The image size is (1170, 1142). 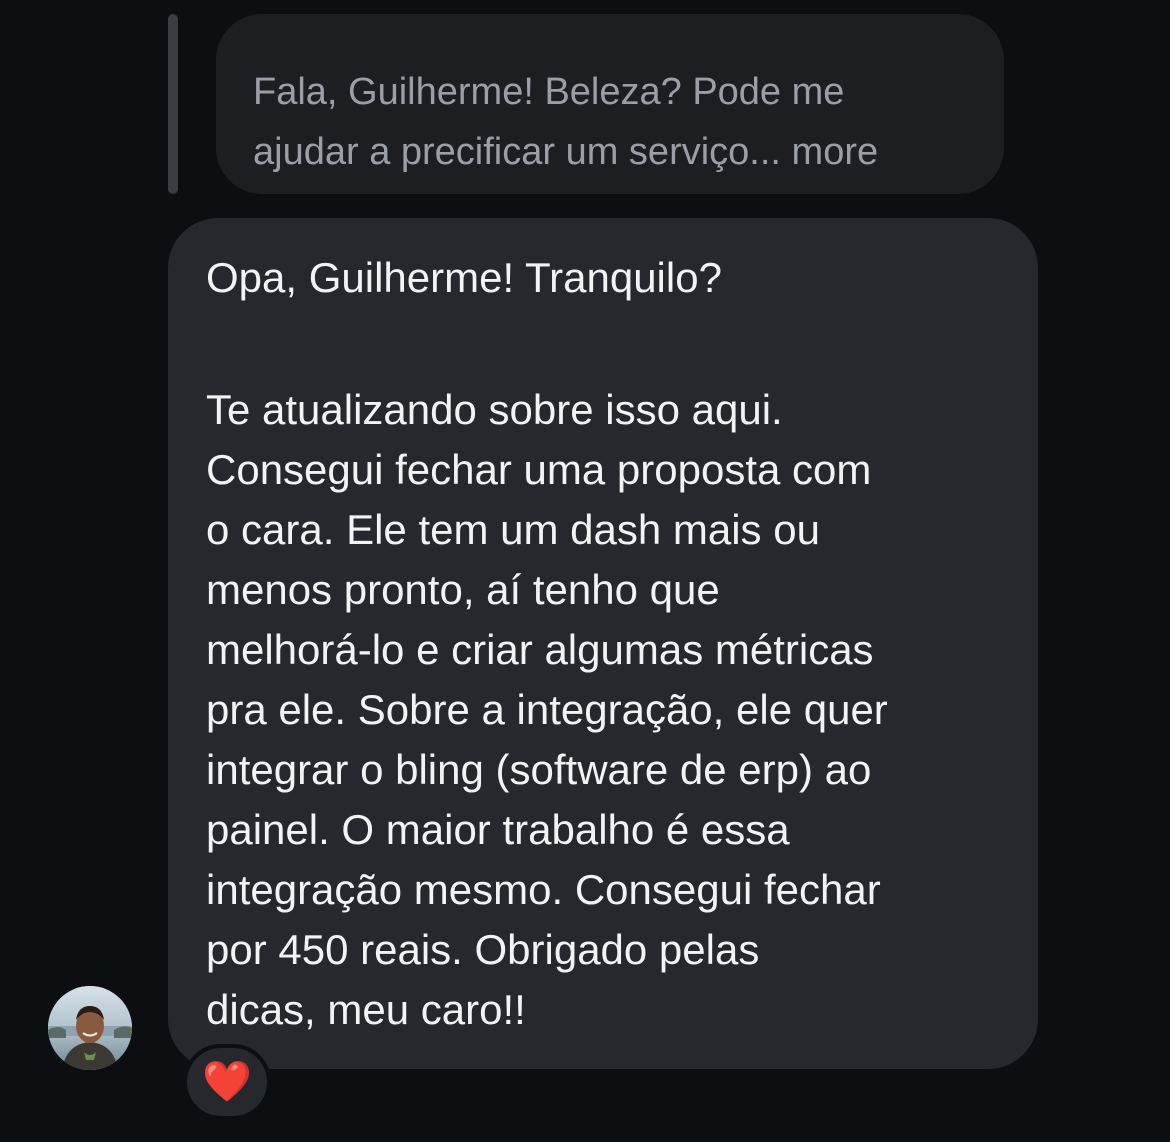 I want to click on message-line: o cara. Ele tem um dash mais ou, so click(x=513, y=529).